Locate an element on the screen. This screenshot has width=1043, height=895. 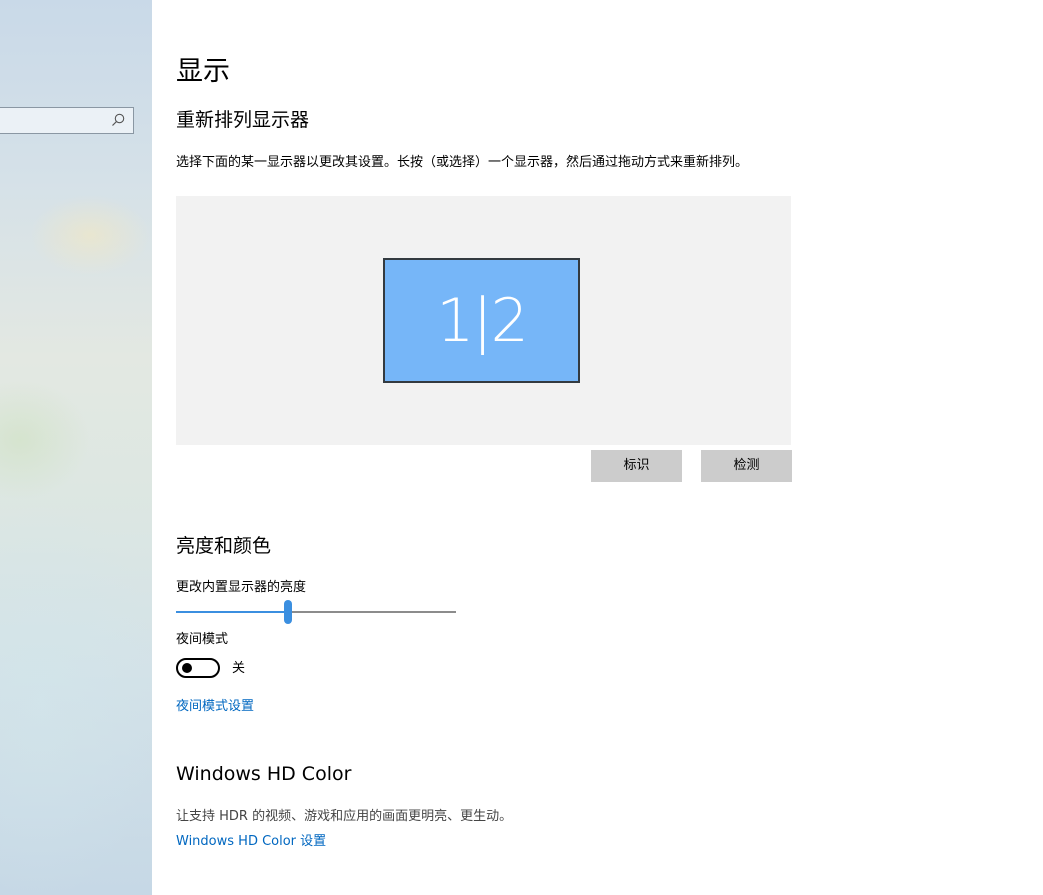
monitor-number: 1|2 is located at coordinates (482, 320).